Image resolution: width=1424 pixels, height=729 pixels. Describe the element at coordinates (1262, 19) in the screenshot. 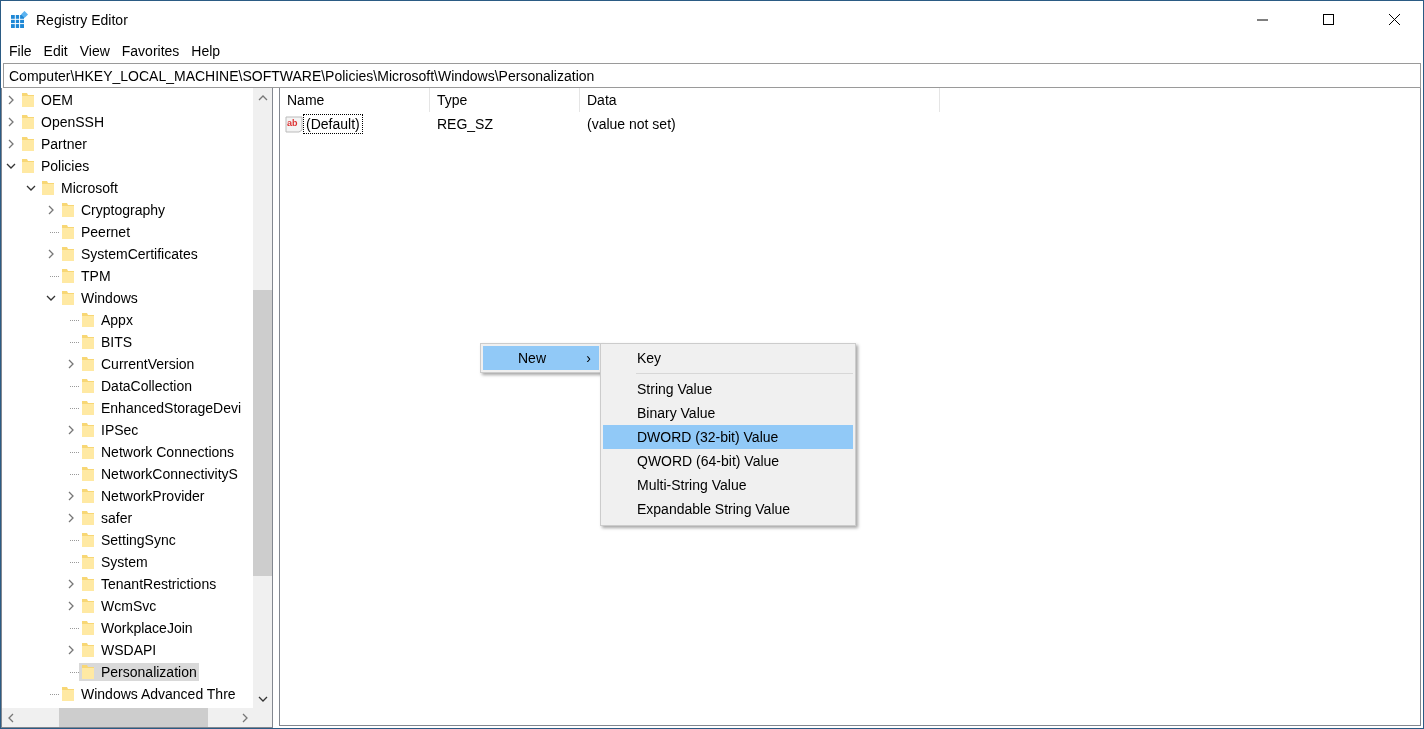

I see `minimize-icon` at that location.